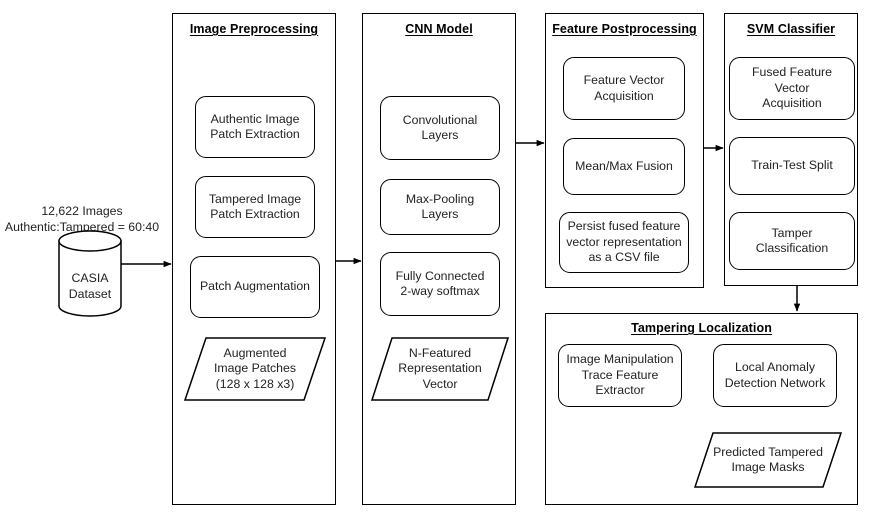 The height and width of the screenshot is (521, 871). I want to click on node-line1: Feature Vector, so click(624, 80).